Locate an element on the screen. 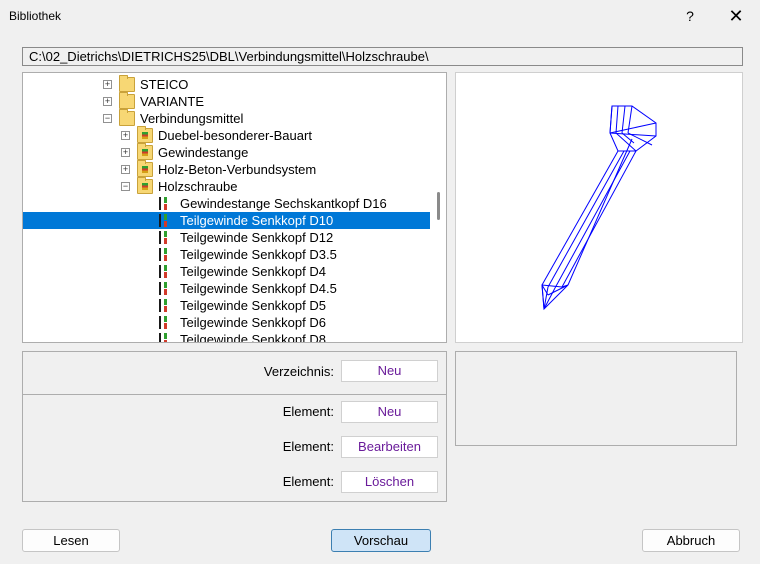 Image resolution: width=760 pixels, height=564 pixels. directory-label: Verzeichnis: is located at coordinates (298, 371).